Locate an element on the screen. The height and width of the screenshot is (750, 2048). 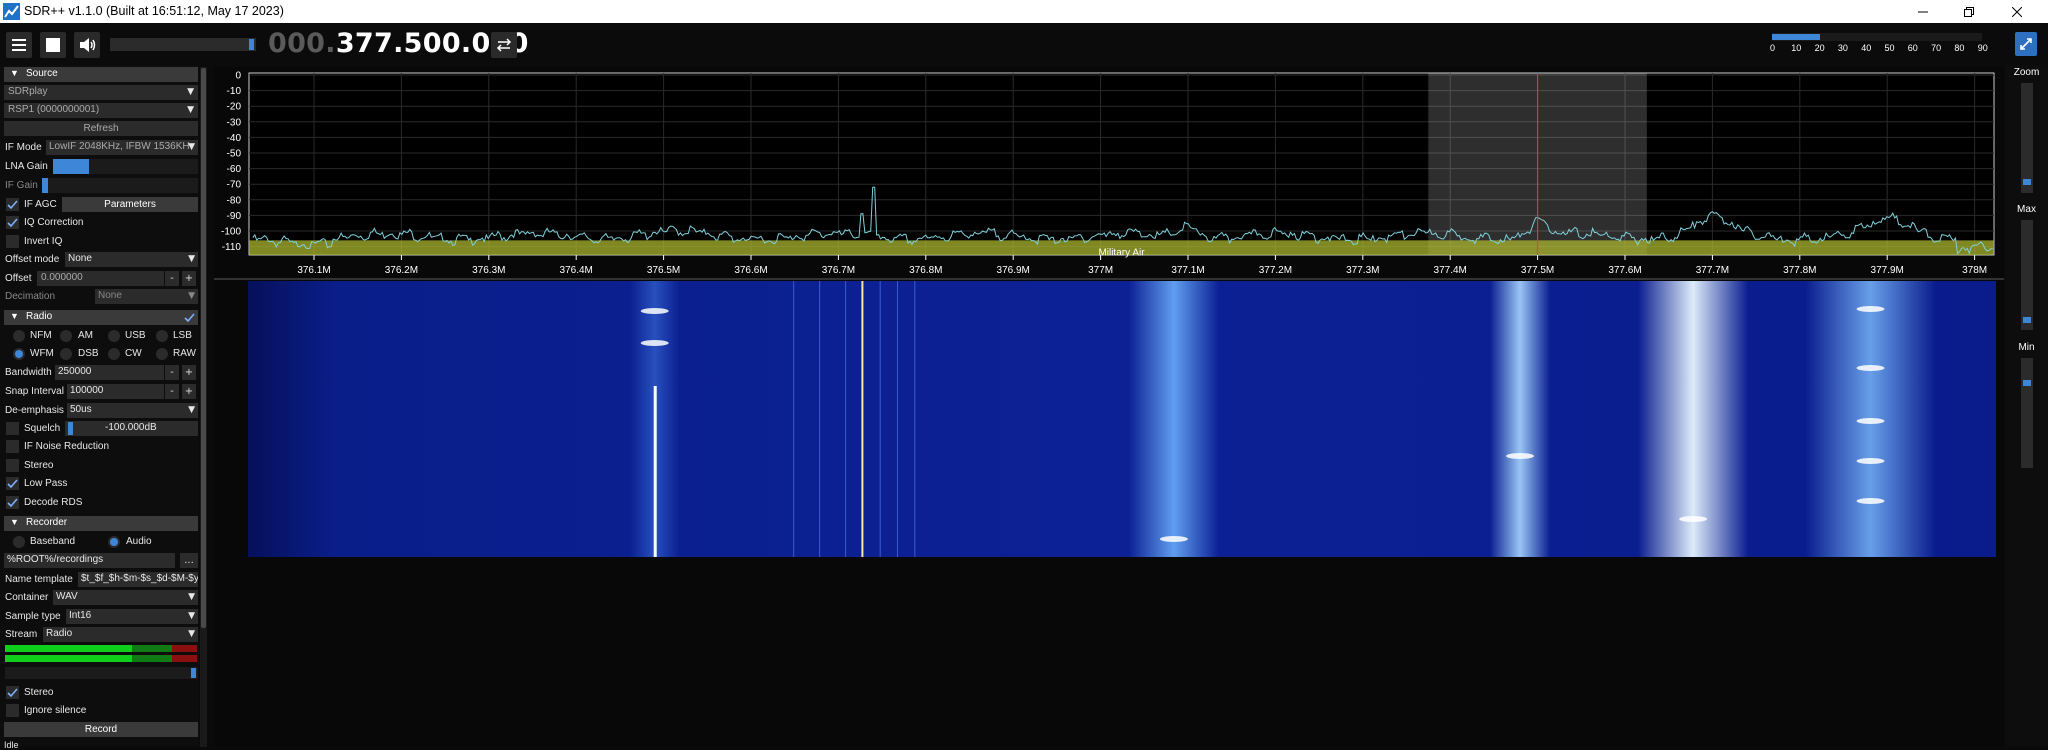
mode-am-radio is located at coordinates (66, 336).